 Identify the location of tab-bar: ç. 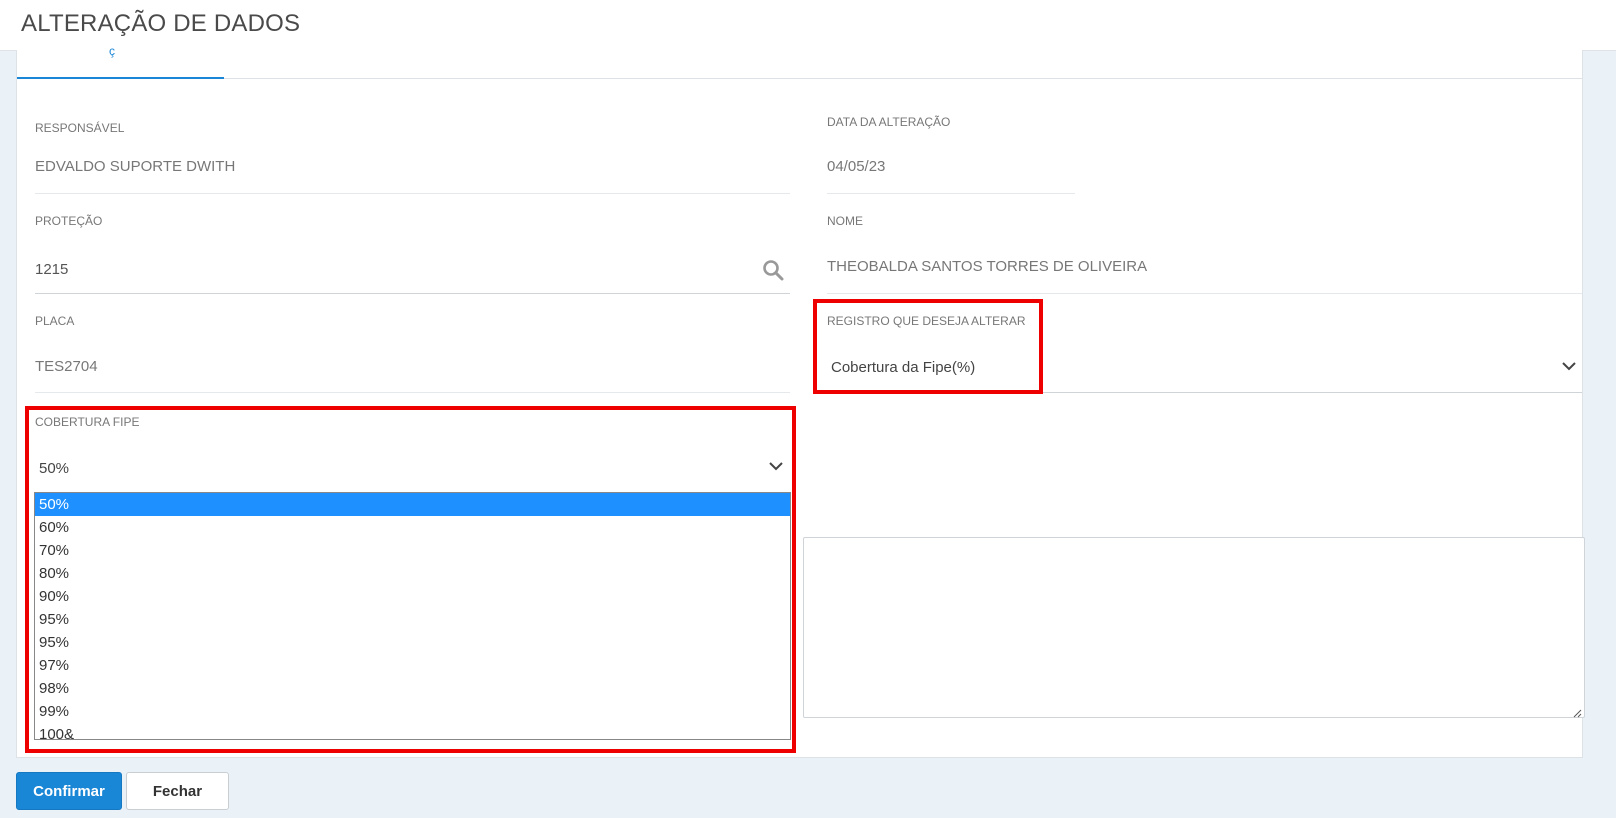
(799, 61).